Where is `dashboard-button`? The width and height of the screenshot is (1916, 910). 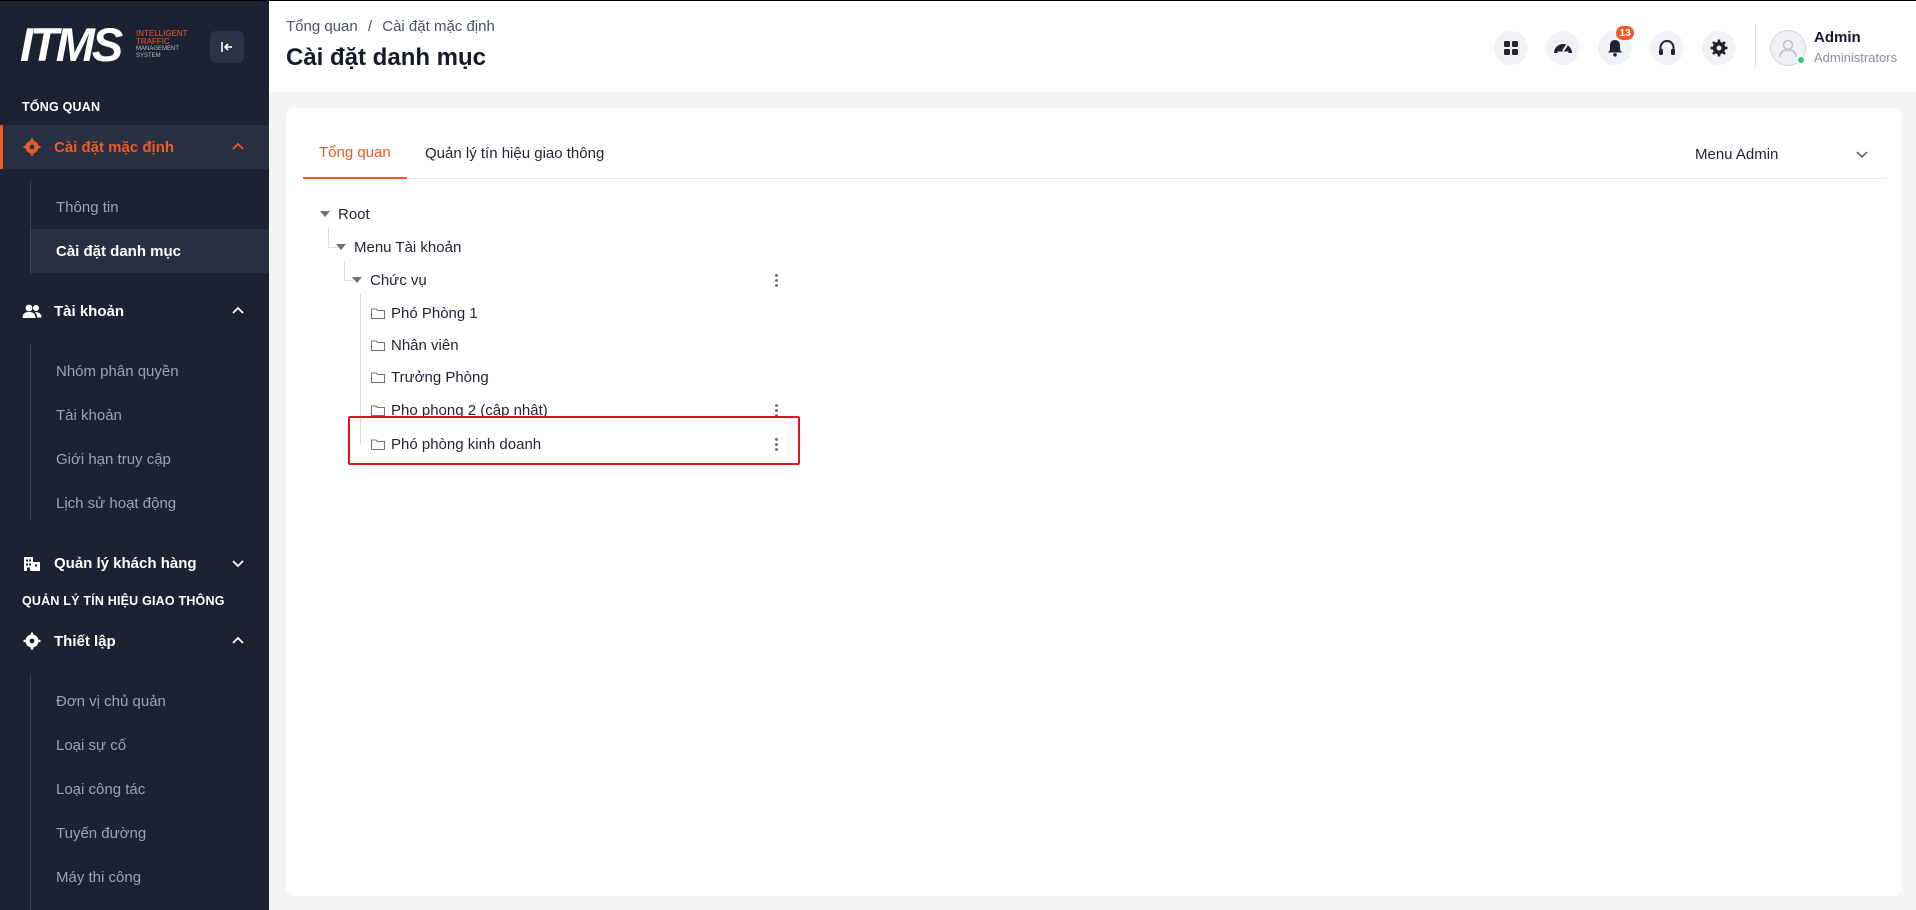
dashboard-button is located at coordinates (1563, 48).